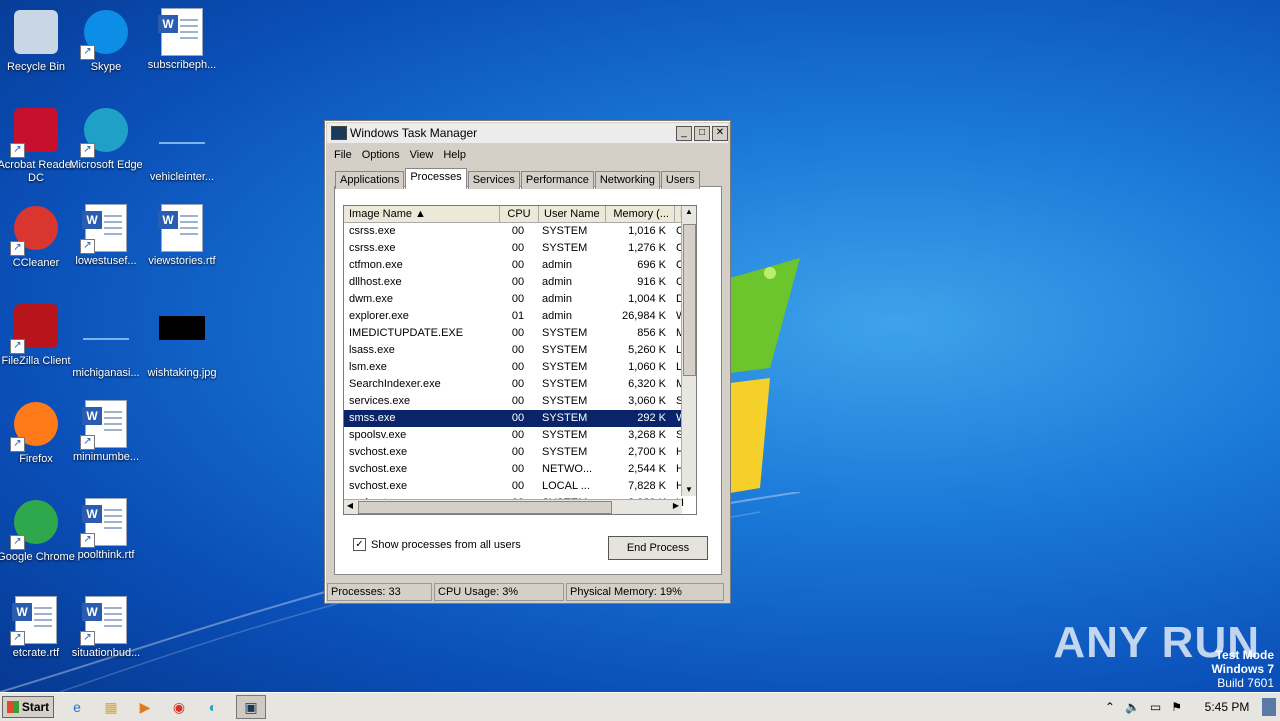 The width and height of the screenshot is (1280, 721). What do you see at coordinates (572, 214) in the screenshot?
I see `column-user-name: User Name` at bounding box center [572, 214].